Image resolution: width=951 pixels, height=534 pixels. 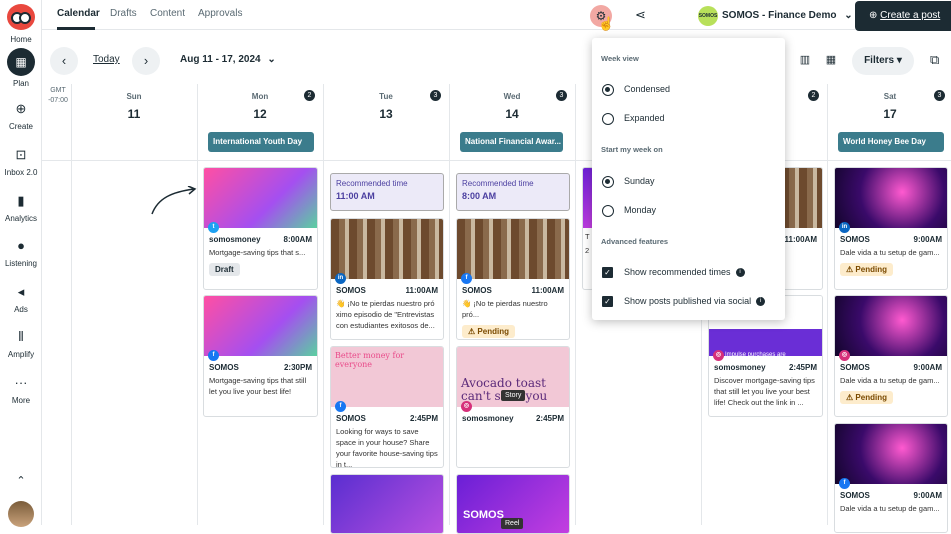 What do you see at coordinates (673, 272) in the screenshot?
I see `checkbox-show-recommended: ✓ Show recommended times i` at bounding box center [673, 272].